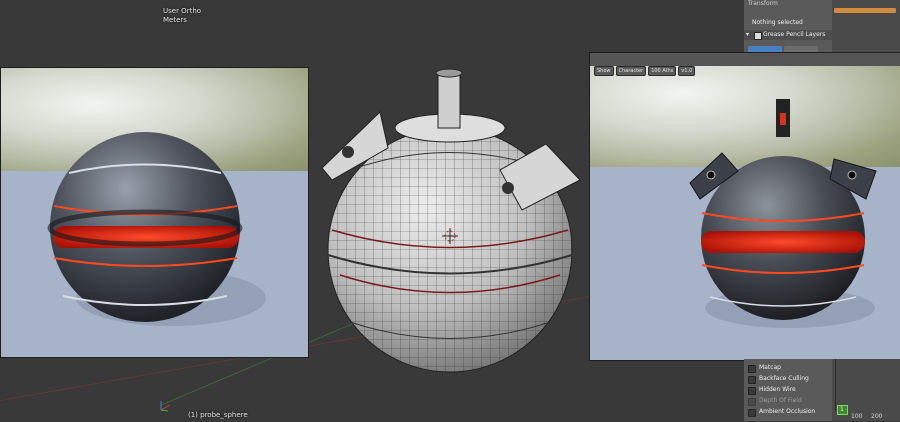  What do you see at coordinates (747, 35) in the screenshot?
I see `collapse-triangle-icon: ▾` at bounding box center [747, 35].